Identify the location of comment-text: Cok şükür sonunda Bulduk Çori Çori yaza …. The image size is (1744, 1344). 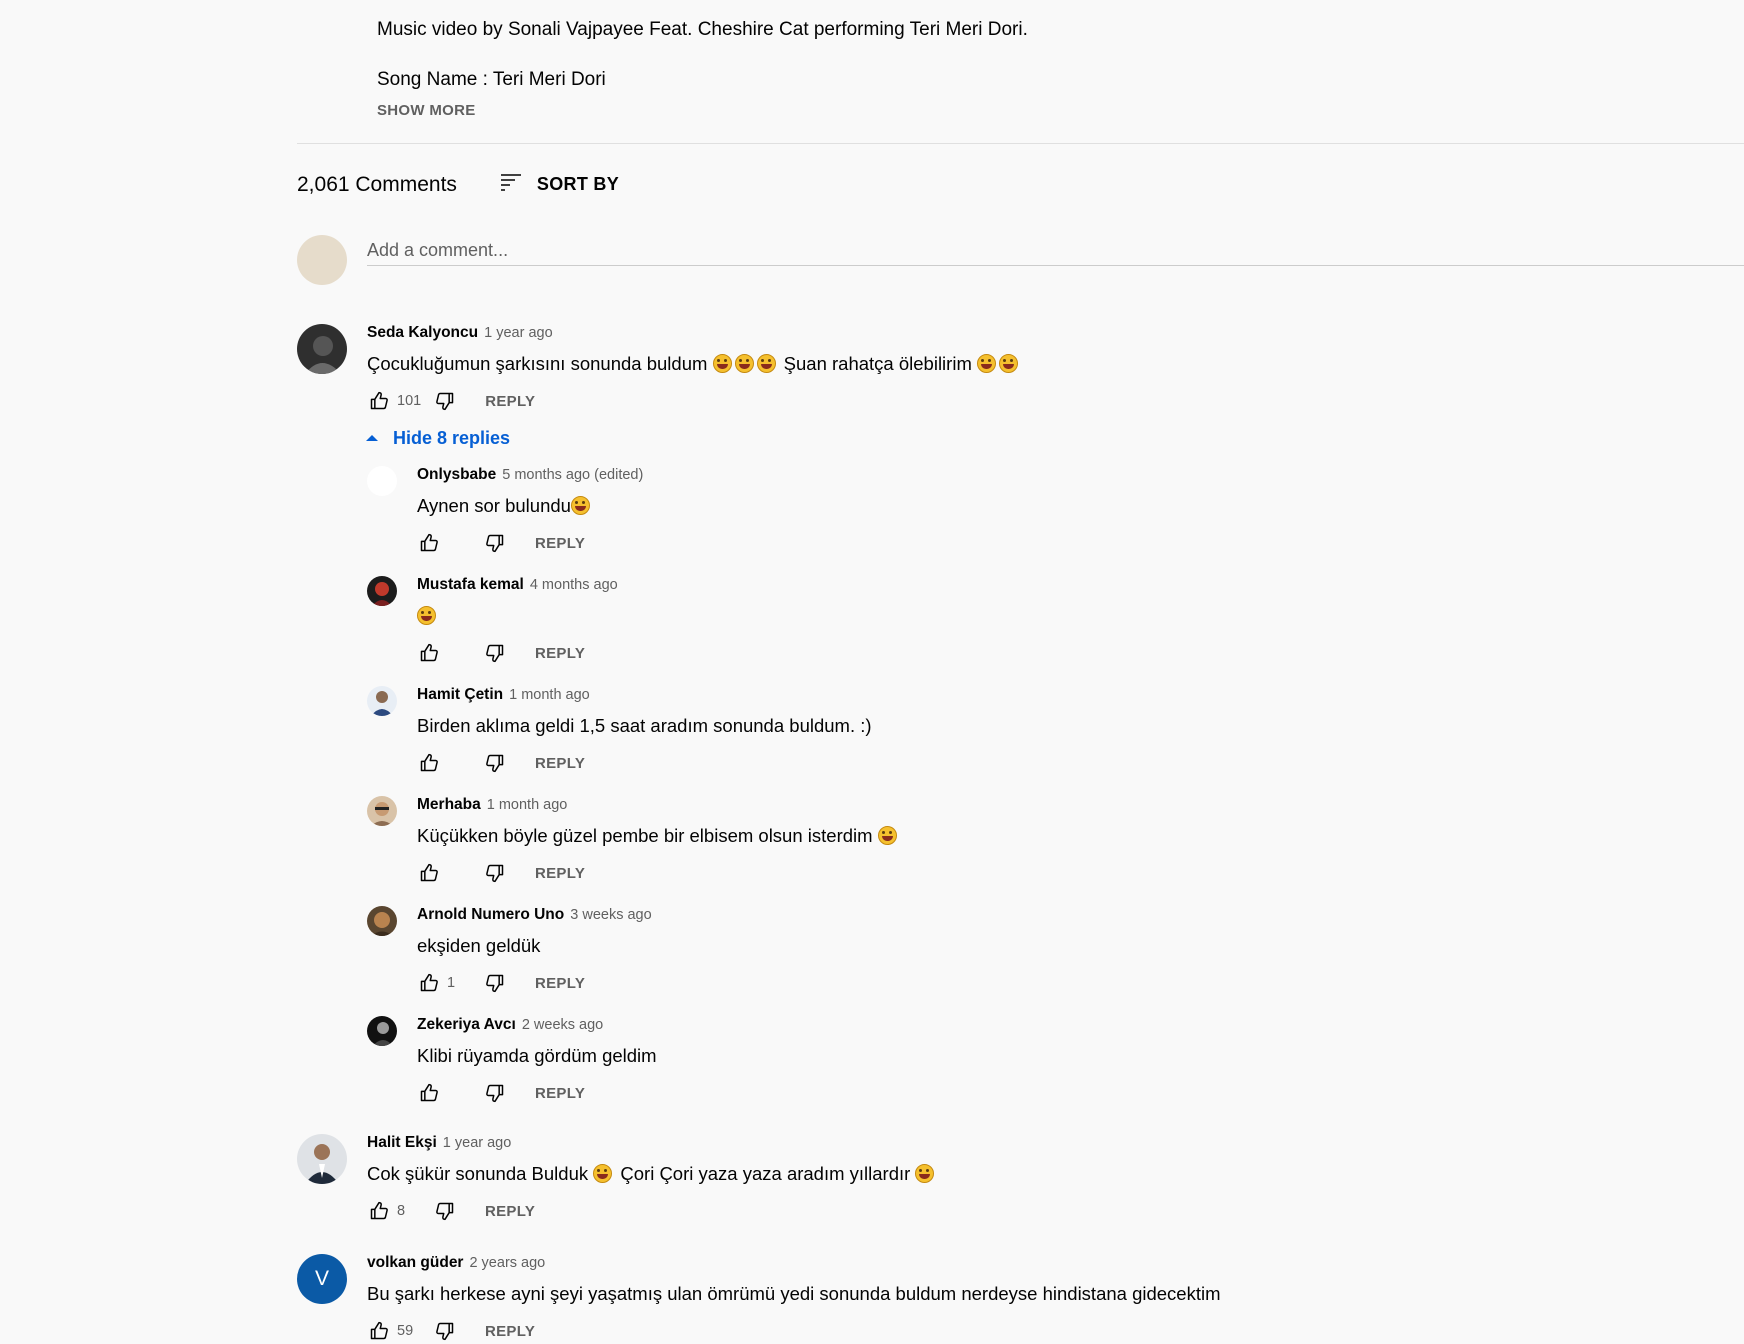
(652, 1174).